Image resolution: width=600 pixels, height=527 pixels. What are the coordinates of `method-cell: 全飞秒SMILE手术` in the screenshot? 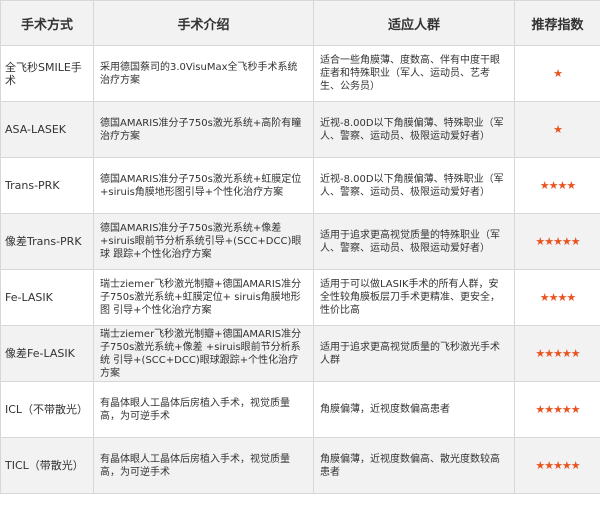 It's located at (47, 73).